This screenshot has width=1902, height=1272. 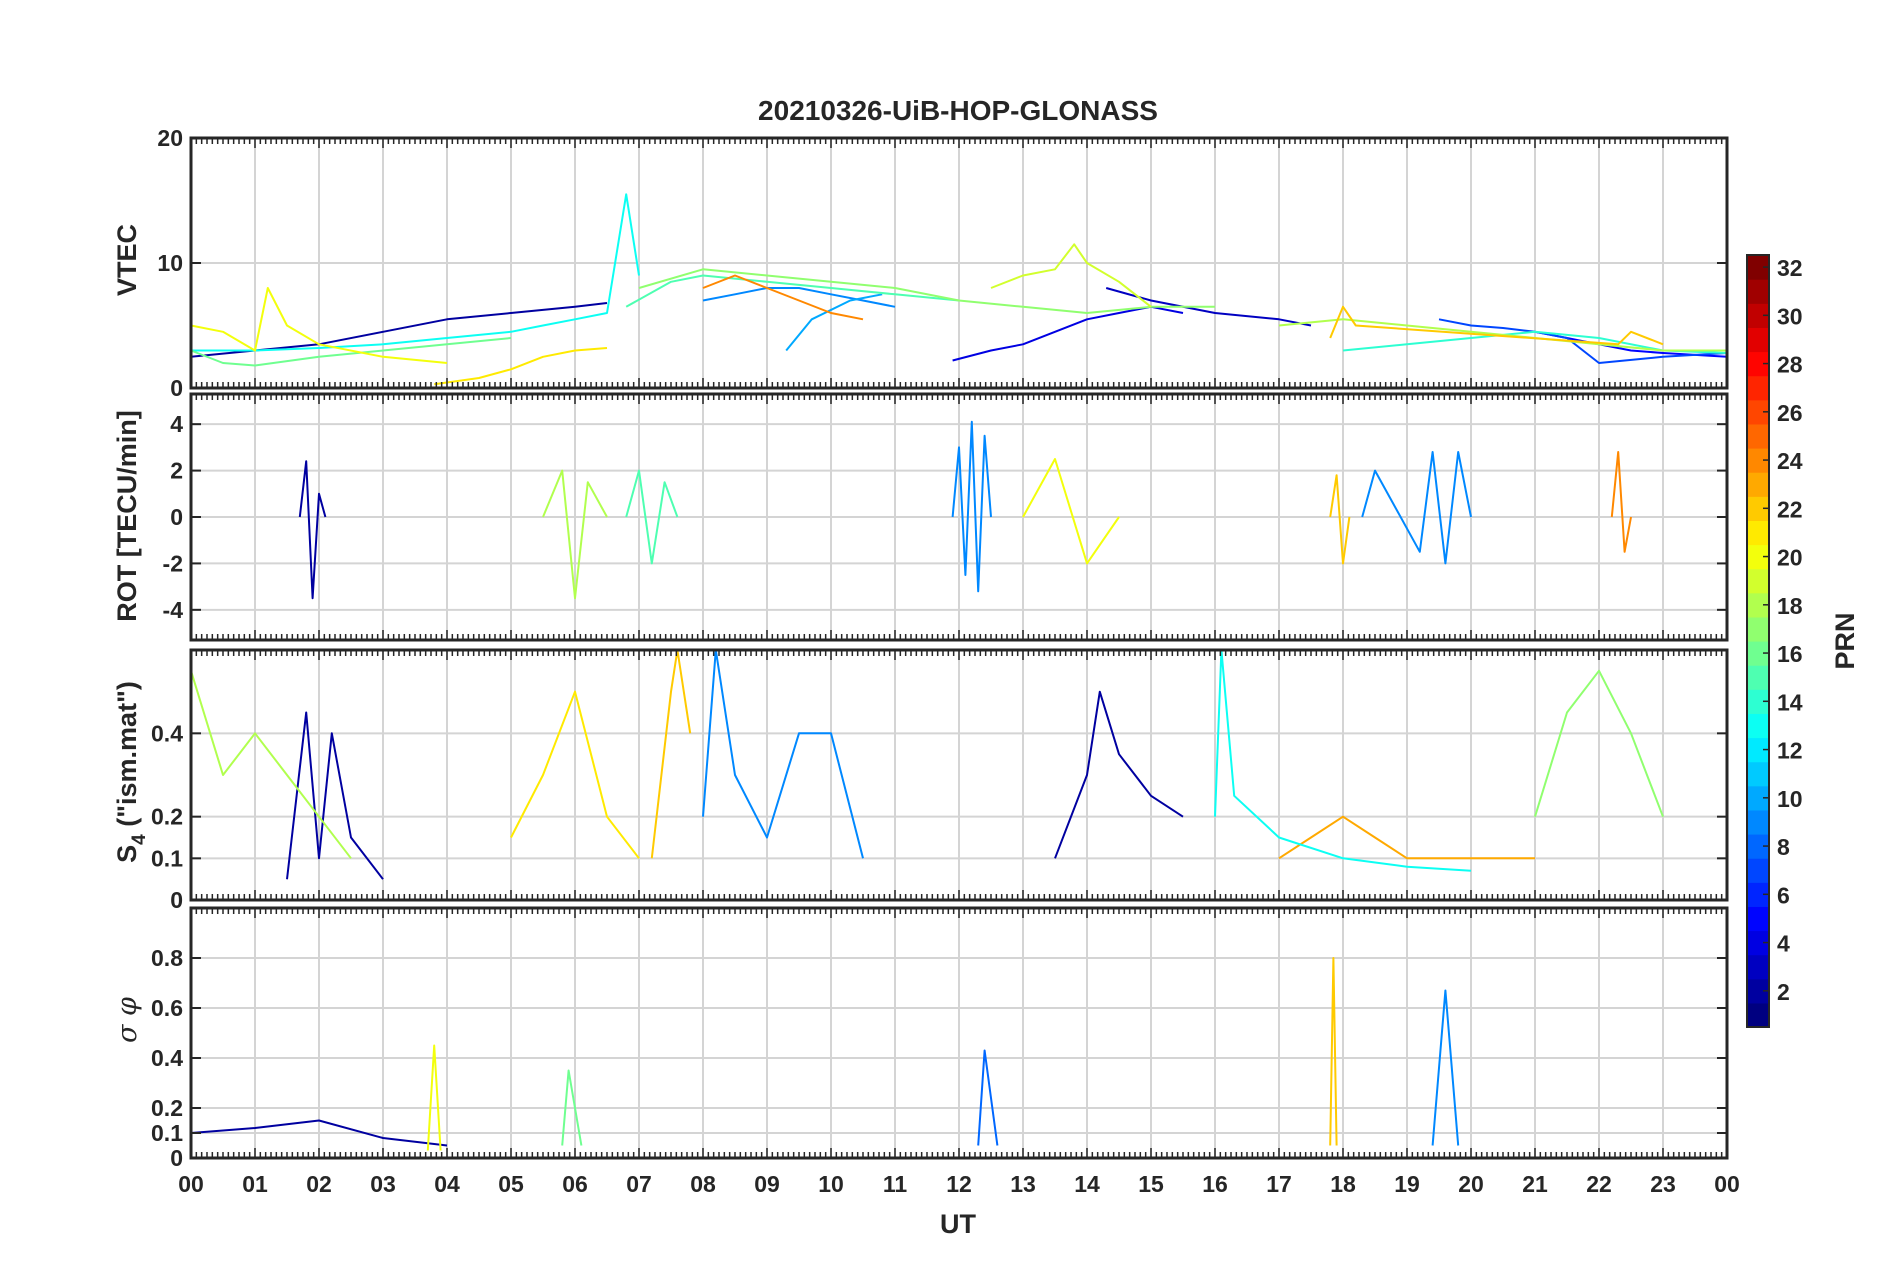 What do you see at coordinates (176, 424) in the screenshot?
I see `rot-ytick-label: 4` at bounding box center [176, 424].